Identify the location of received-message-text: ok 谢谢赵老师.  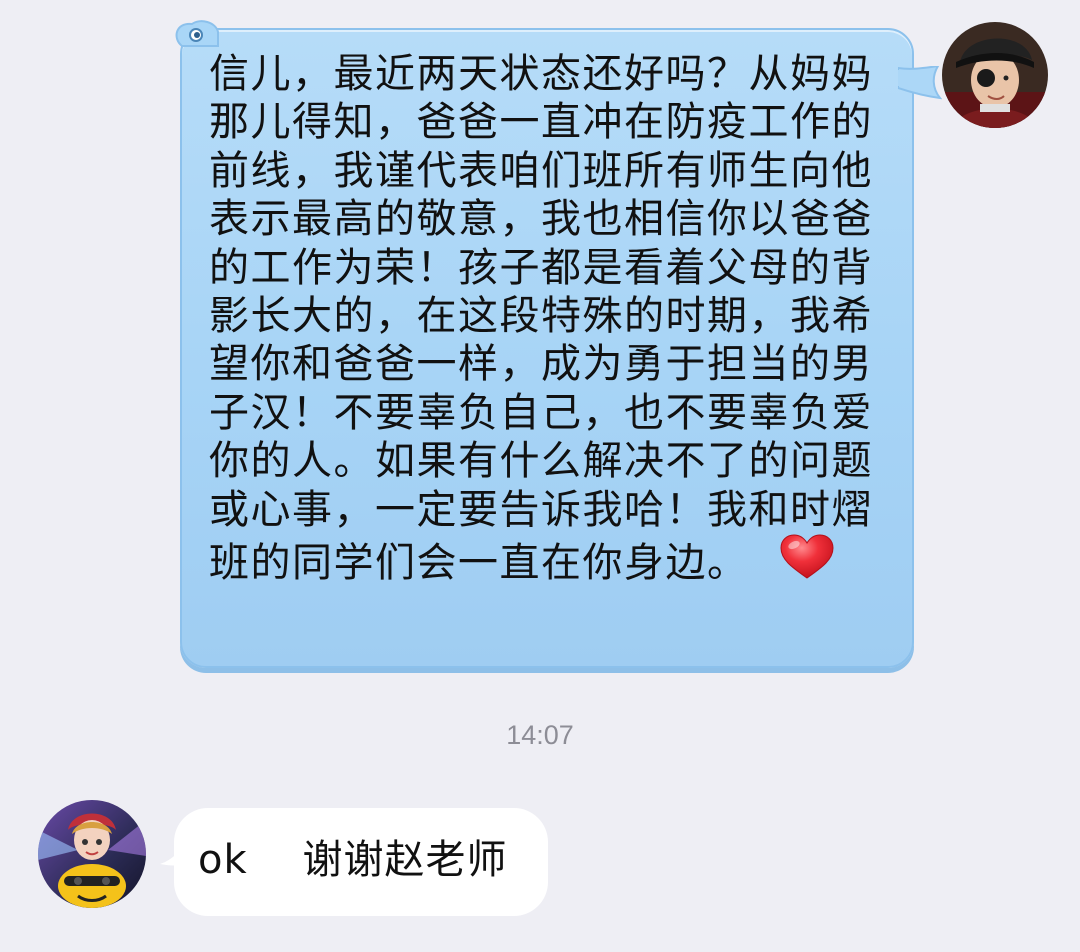
(353, 860).